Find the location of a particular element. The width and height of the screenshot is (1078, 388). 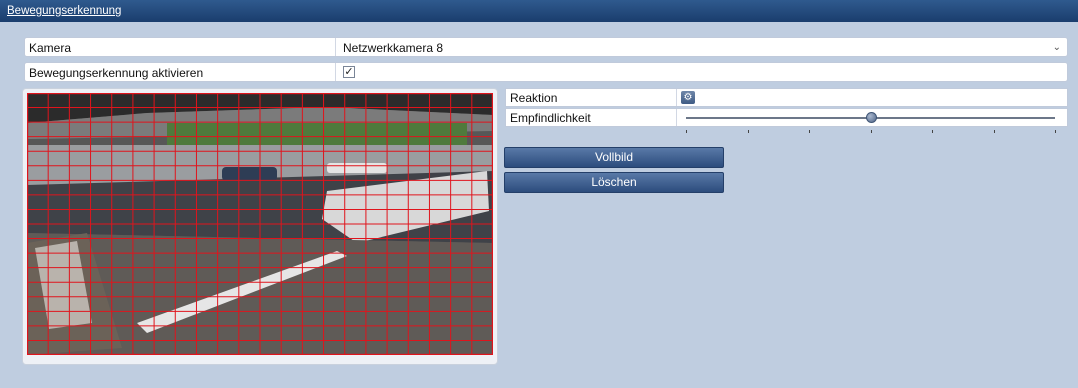

delete-button: Löschen is located at coordinates (614, 182).